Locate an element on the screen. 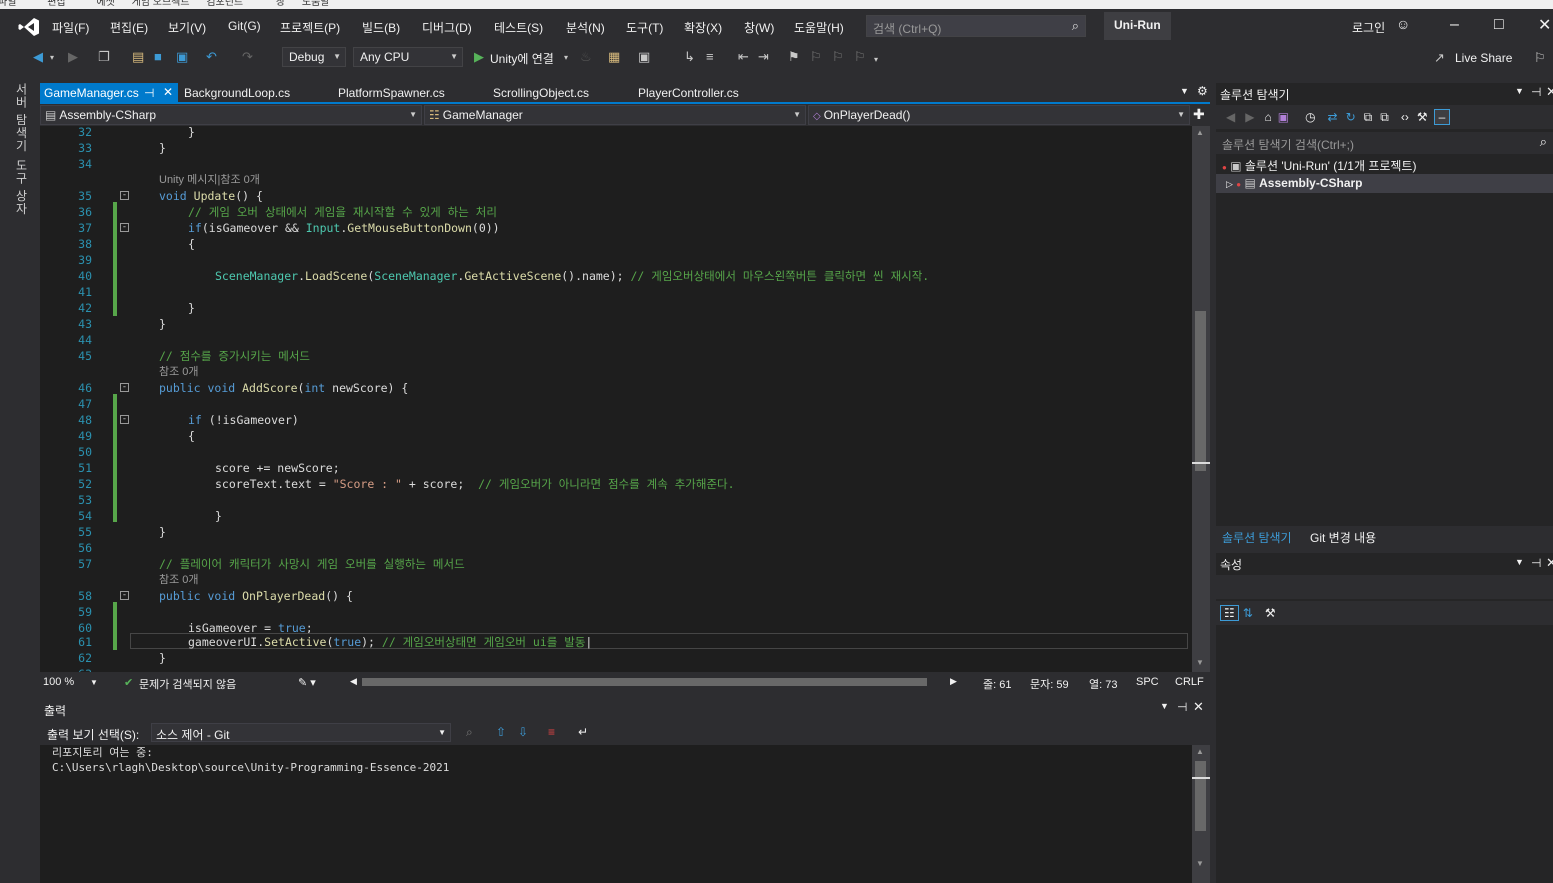 This screenshot has width=1553, height=883. output-source-dropdown: 소스 제어 - Git ▼ is located at coordinates (301, 732).